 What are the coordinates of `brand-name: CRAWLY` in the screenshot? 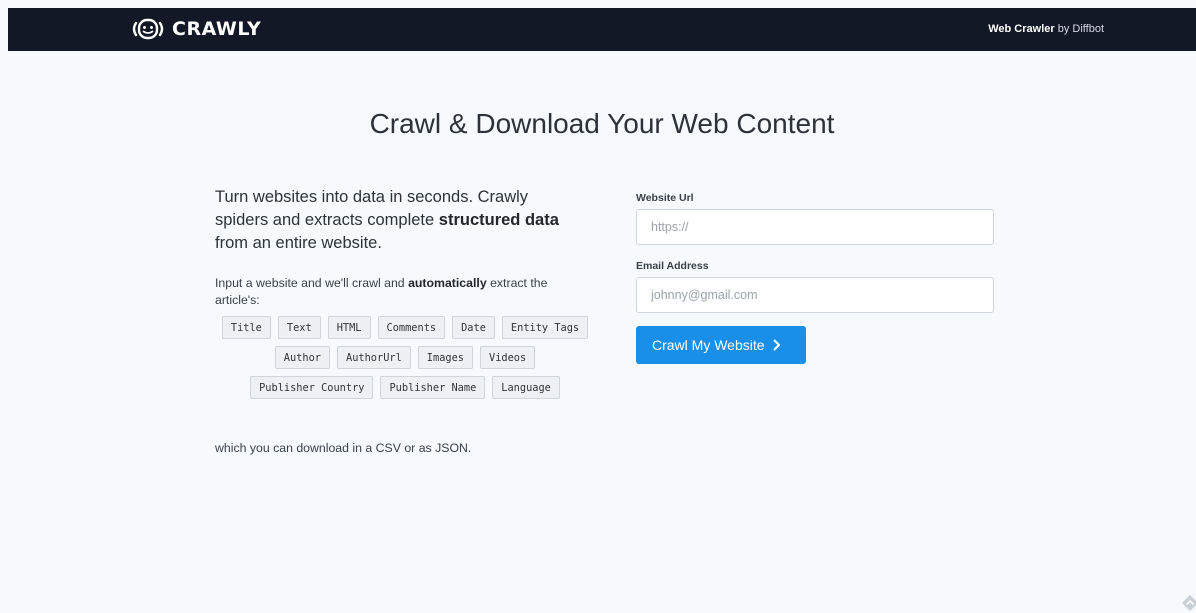 It's located at (217, 29).